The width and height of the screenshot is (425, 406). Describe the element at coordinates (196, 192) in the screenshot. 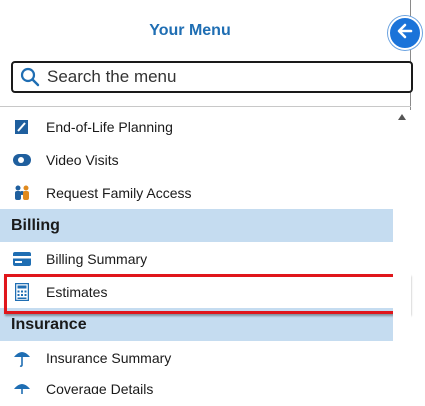

I see `menu-item-request-family-access: Request Family Access` at that location.